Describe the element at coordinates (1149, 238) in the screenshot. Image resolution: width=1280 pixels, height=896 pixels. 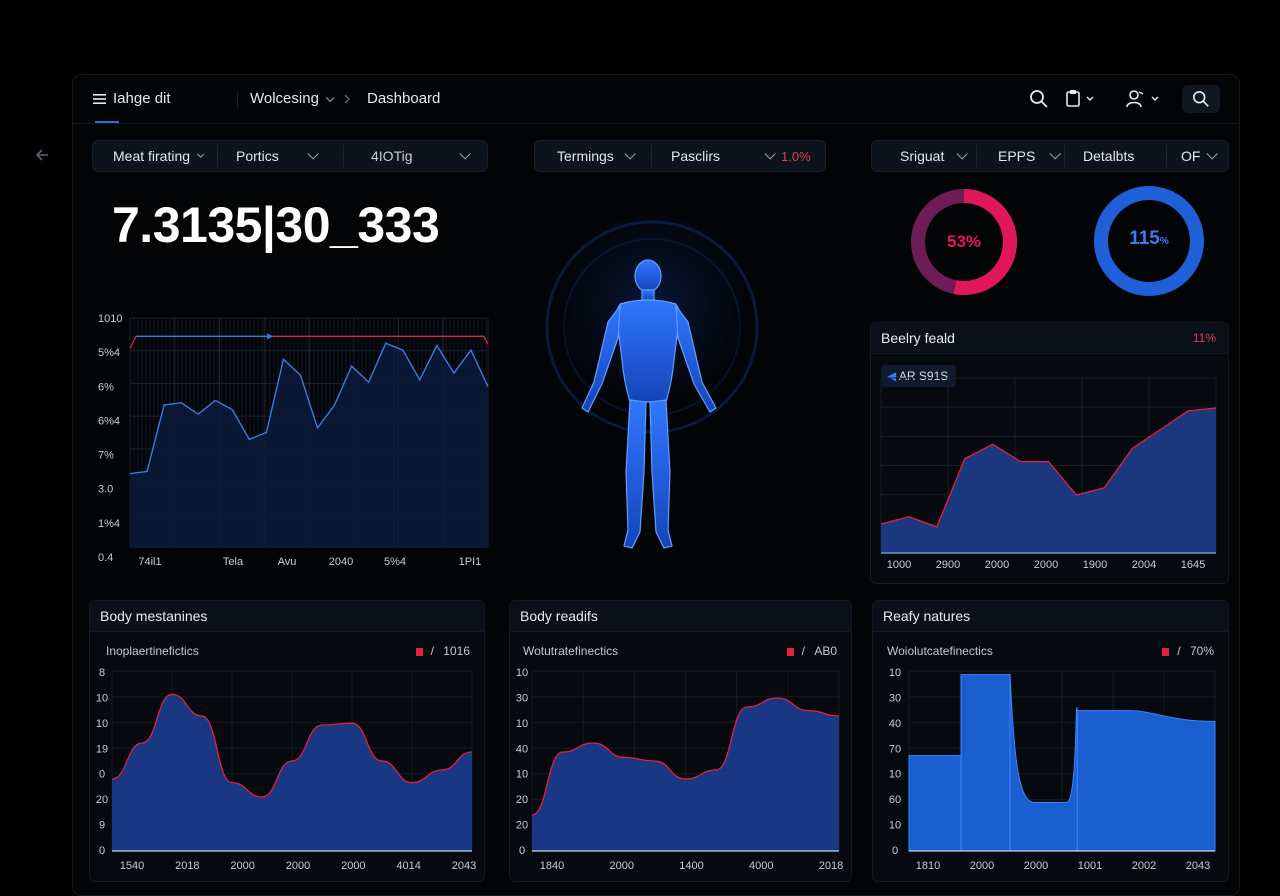
I see `ring-blue-label: 115%` at that location.